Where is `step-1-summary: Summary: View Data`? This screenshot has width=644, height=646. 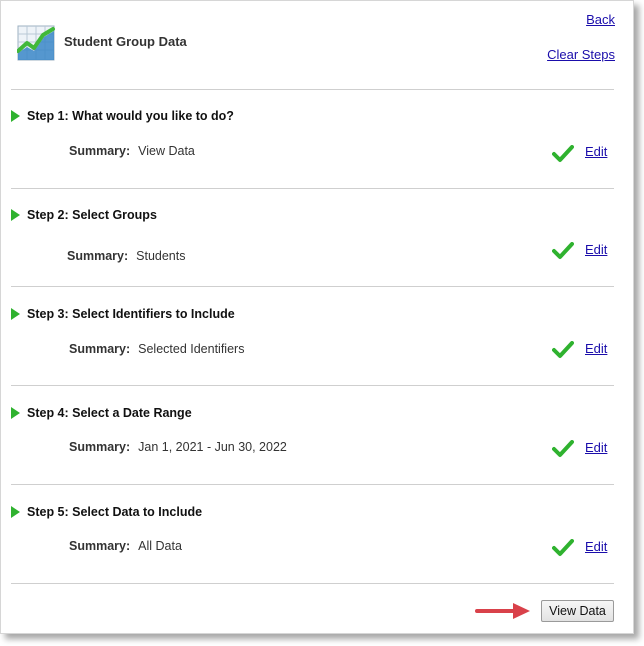 step-1-summary: Summary: View Data is located at coordinates (132, 151).